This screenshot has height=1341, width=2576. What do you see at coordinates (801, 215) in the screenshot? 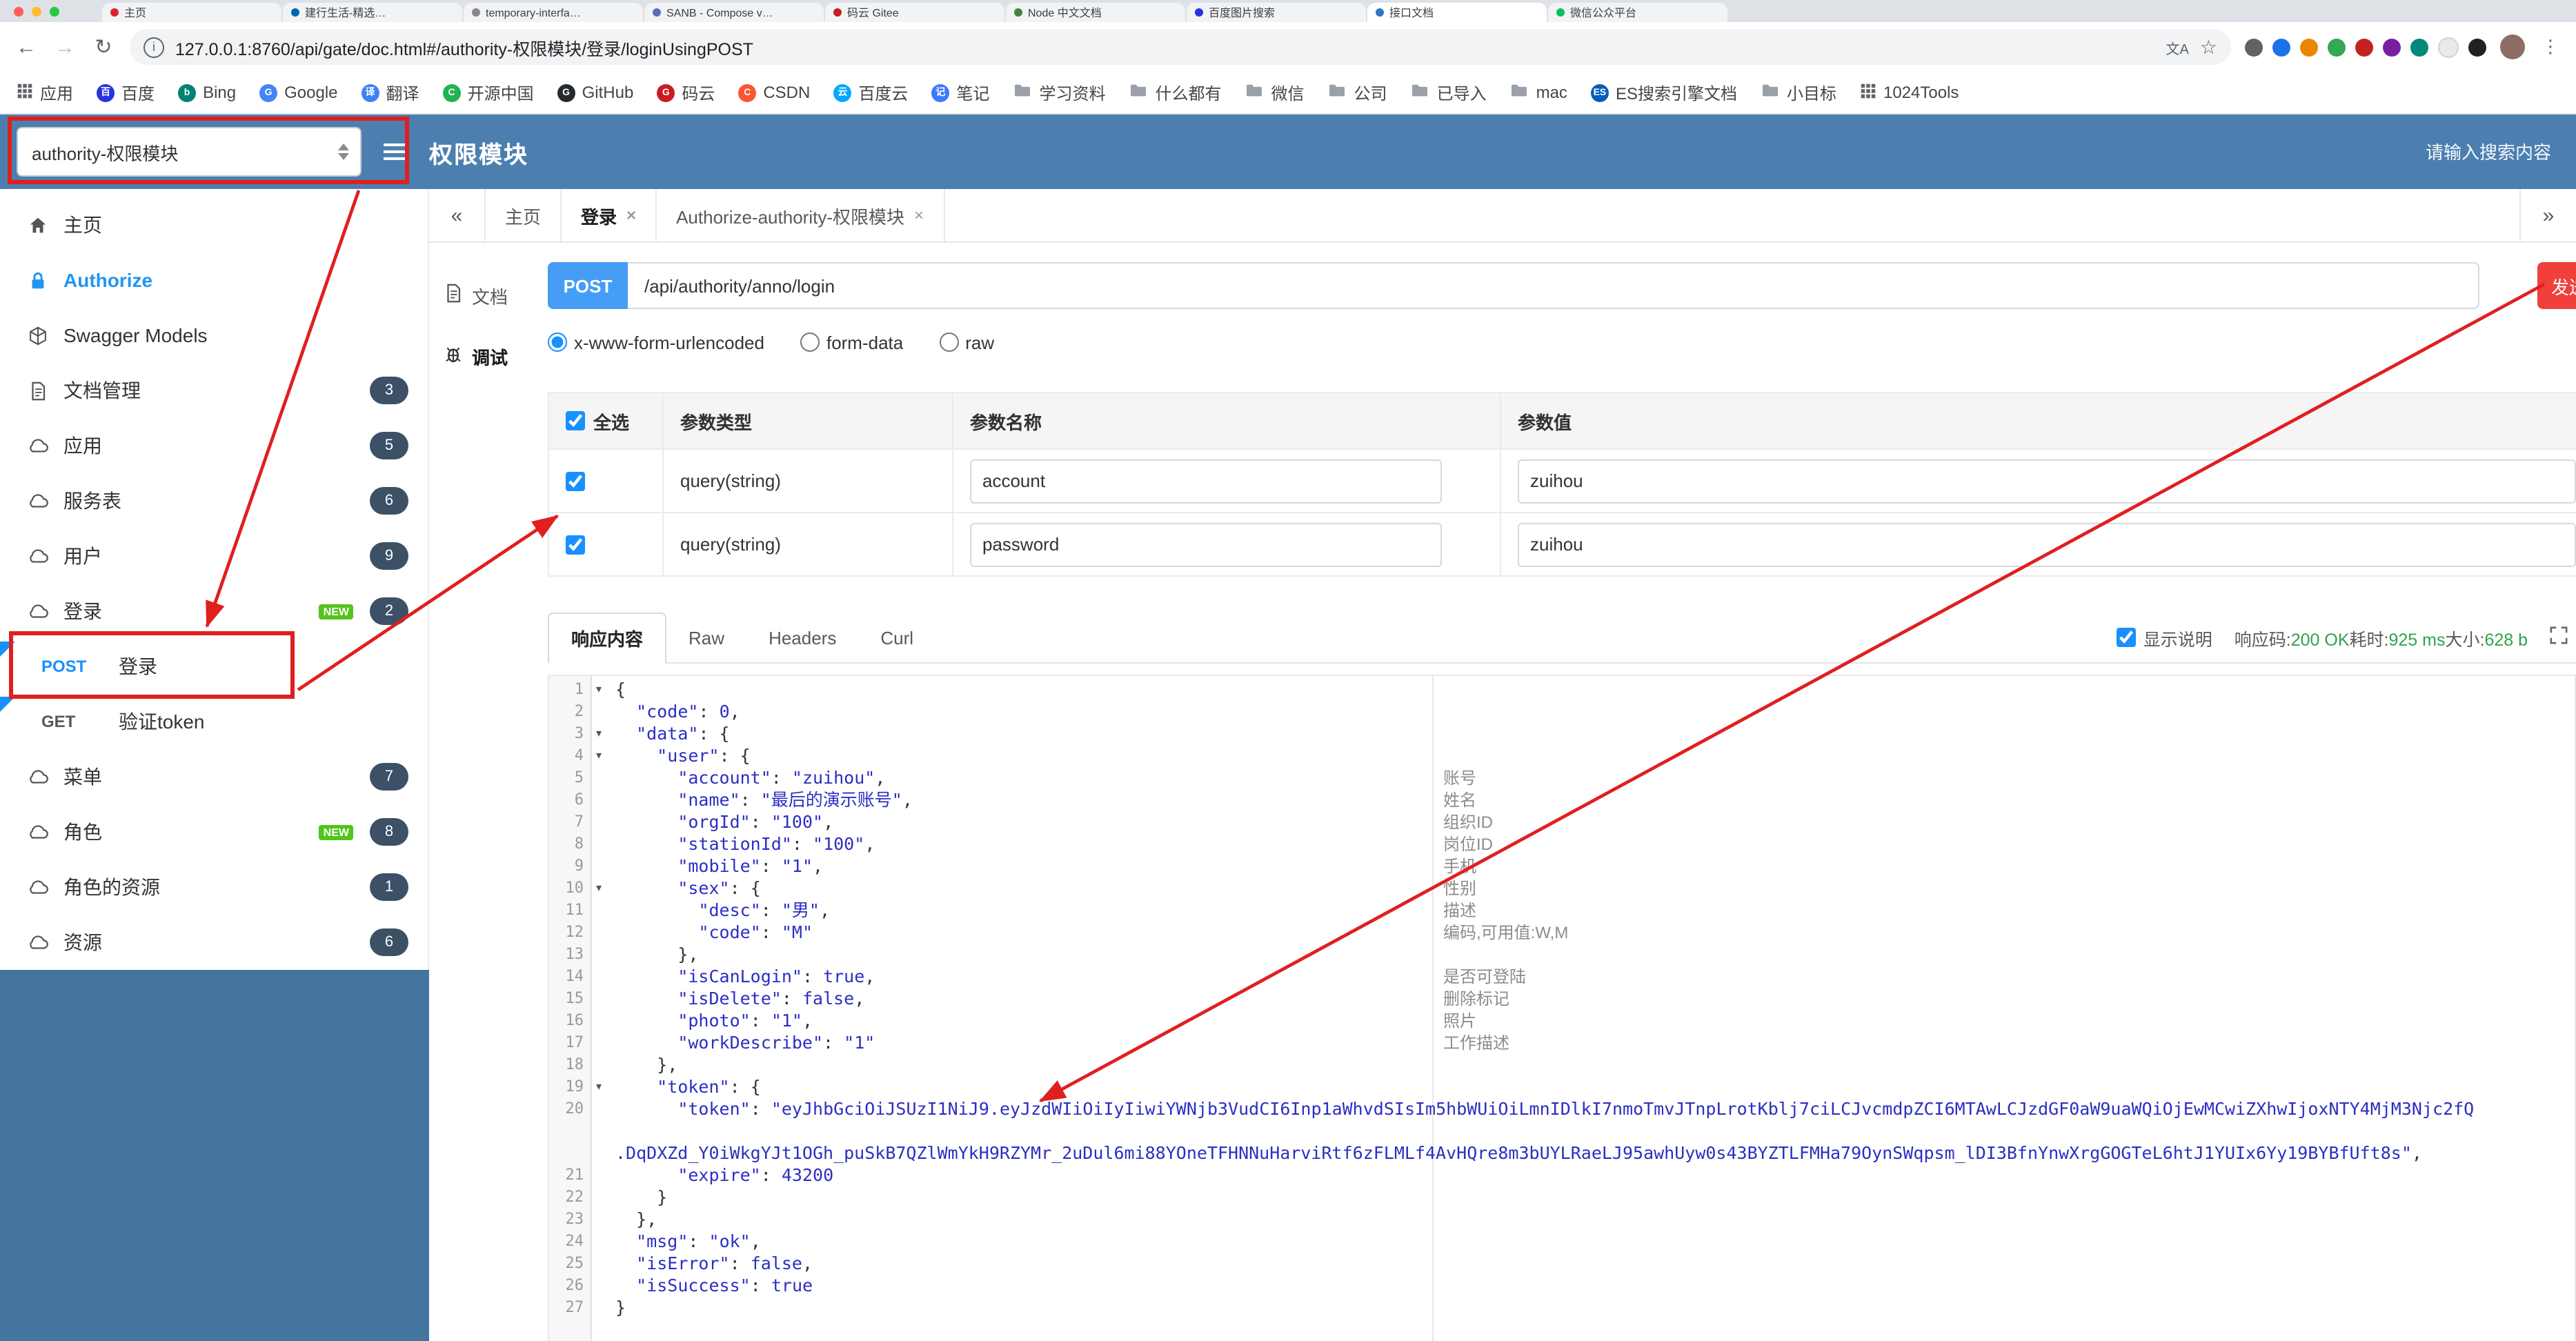
I see `document-tab: Authorize-authority-权限模块 ×` at bounding box center [801, 215].